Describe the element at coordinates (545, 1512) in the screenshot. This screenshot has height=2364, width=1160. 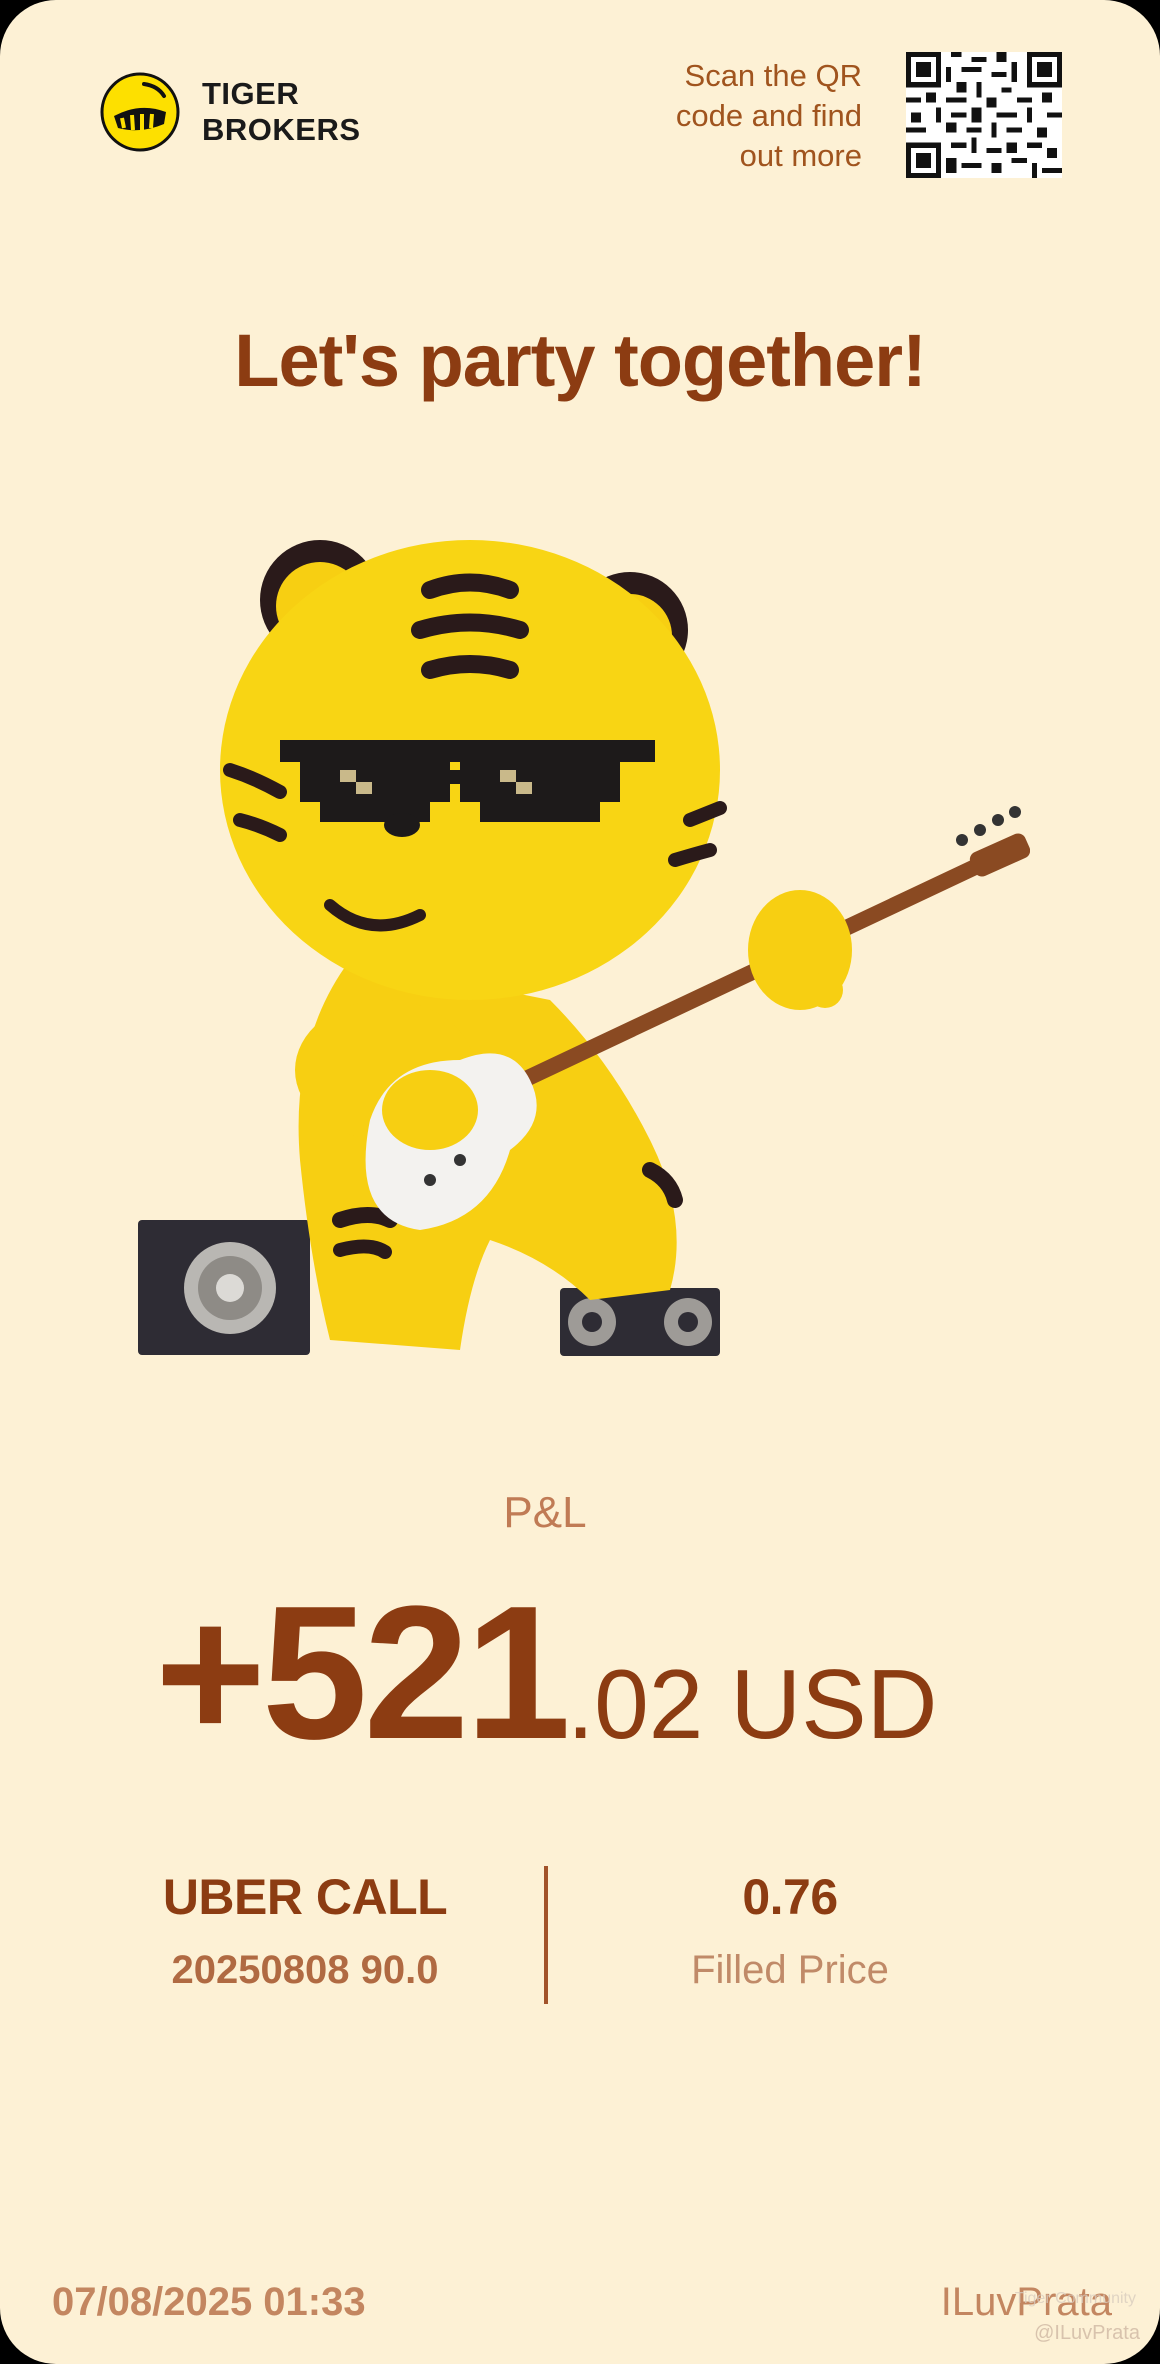
I see `pnl-label: P&L` at that location.